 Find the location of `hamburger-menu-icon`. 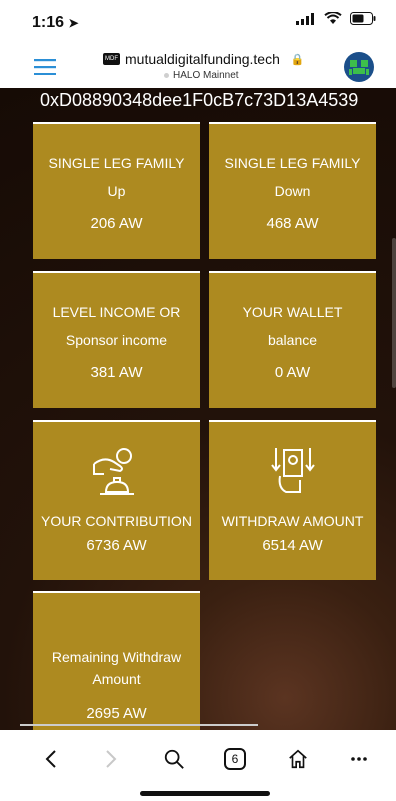

hamburger-menu-icon is located at coordinates (45, 67).